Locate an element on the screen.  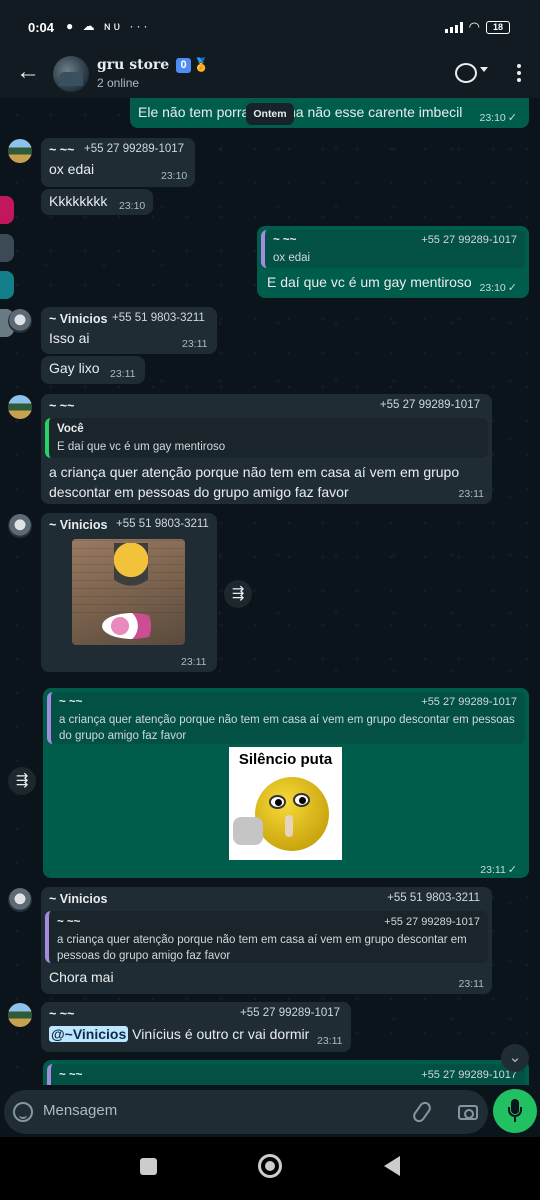
message-text: Isso ai is located at coordinates (69, 338).